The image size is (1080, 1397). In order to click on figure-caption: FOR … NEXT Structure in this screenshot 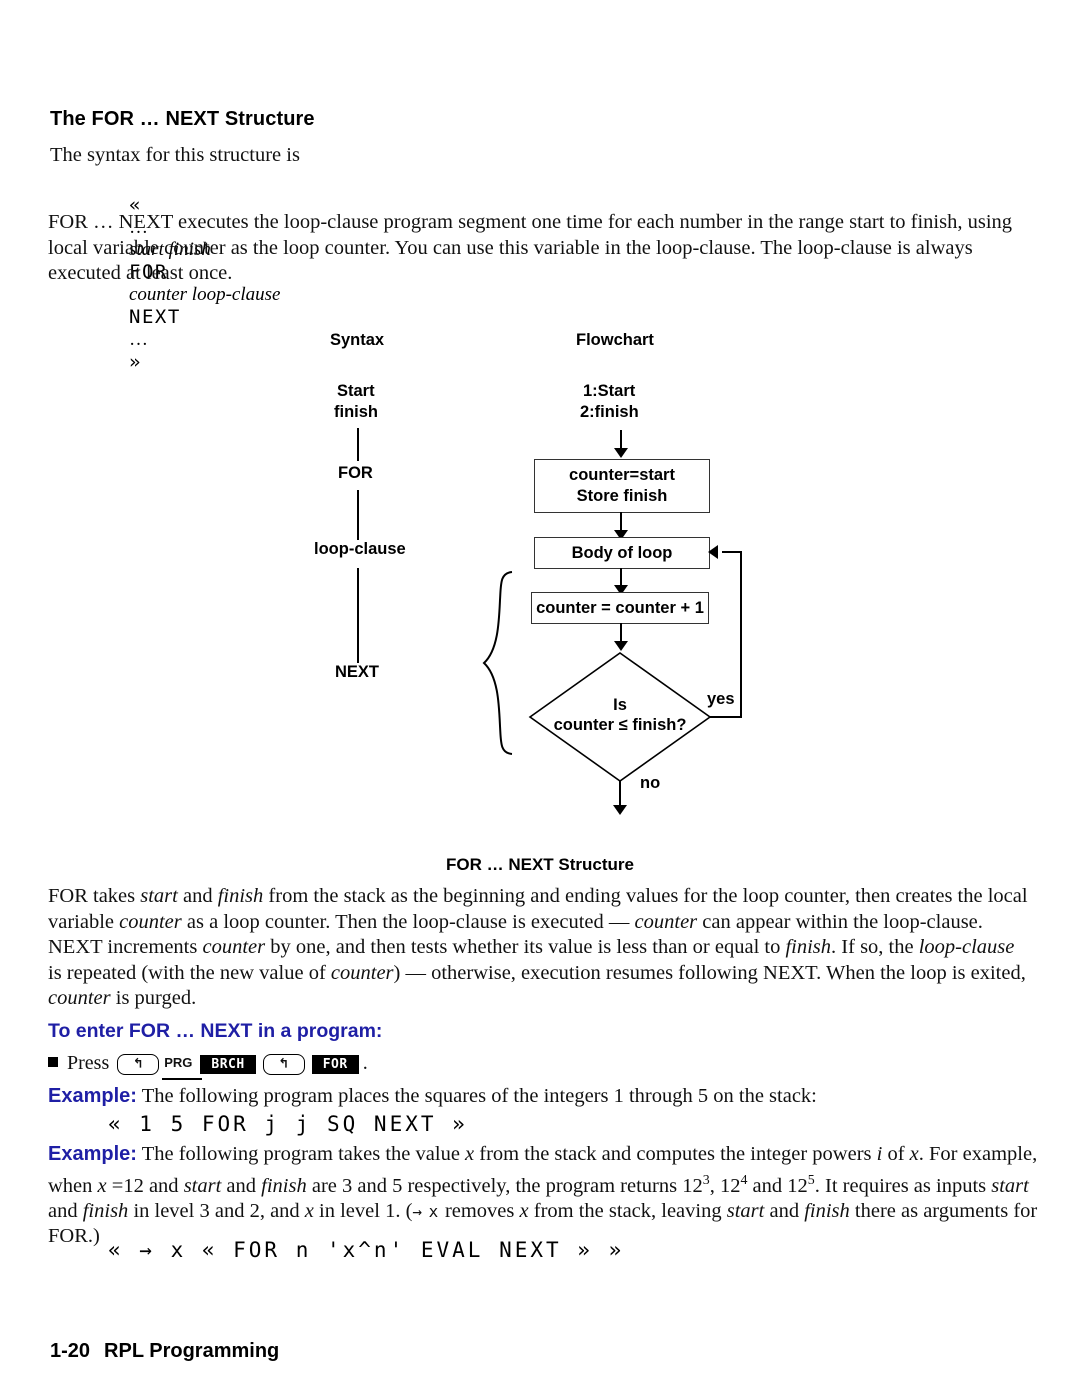, I will do `click(540, 864)`.